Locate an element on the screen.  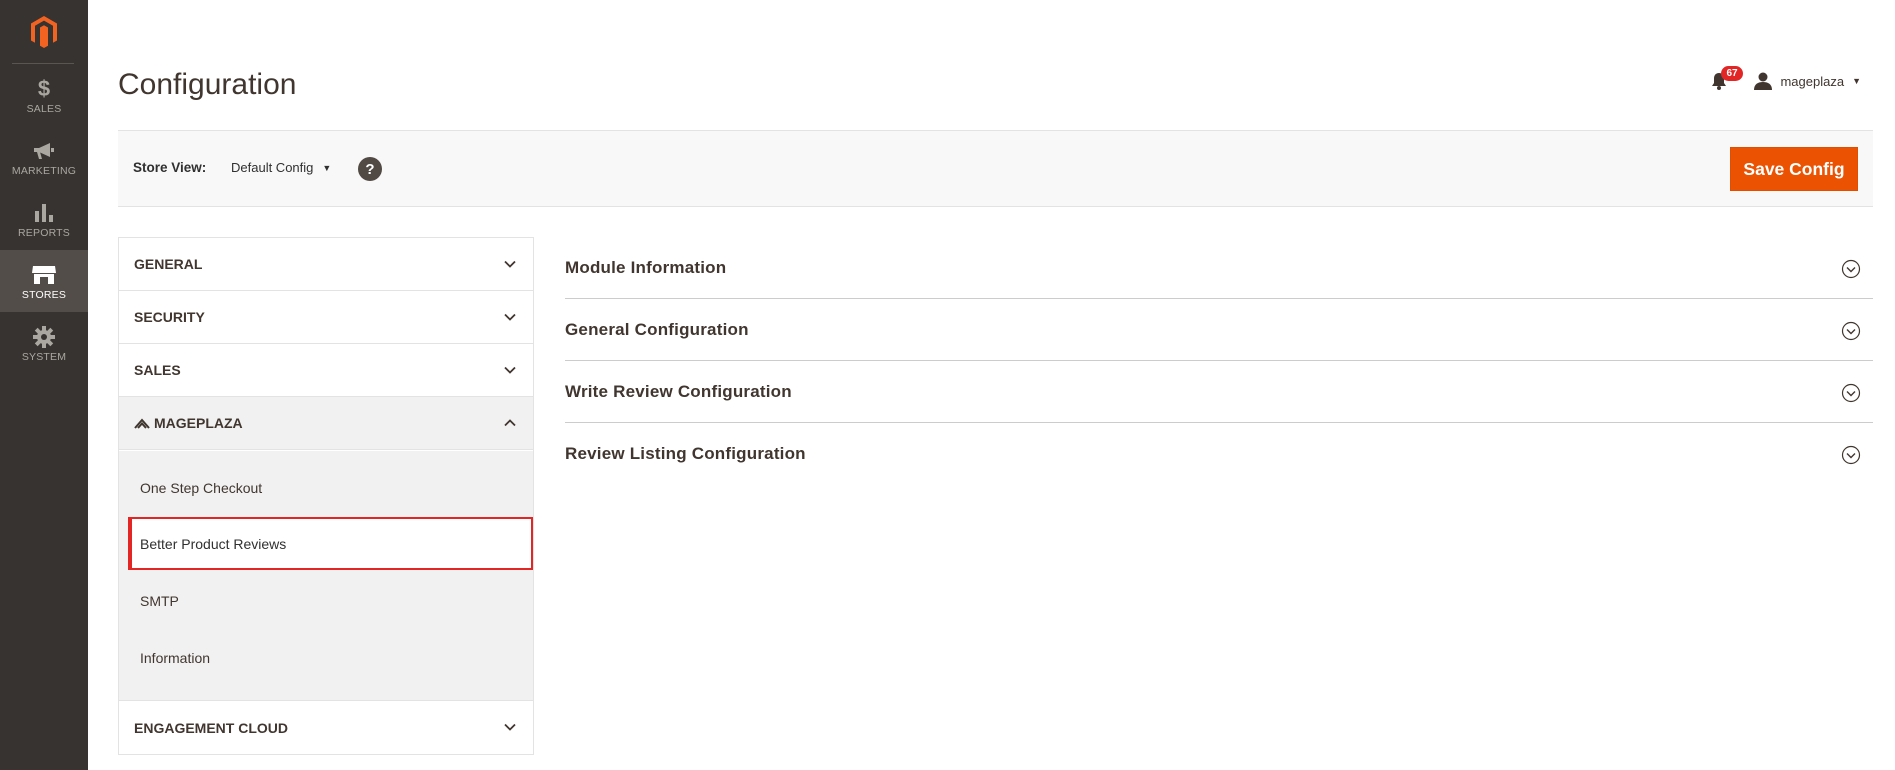
page-title: Configuration is located at coordinates (207, 84).